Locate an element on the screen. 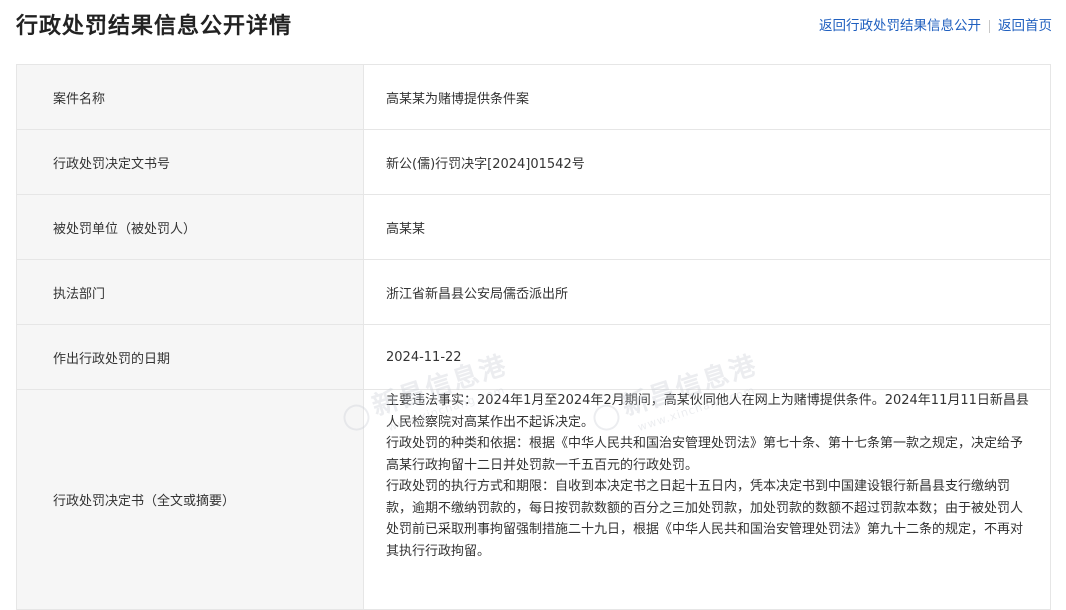 This screenshot has width=1066, height=610. page-header: 行政处罚结果信息公开详情 返回行政处罚结果信息公开 返回首页 is located at coordinates (533, 28).